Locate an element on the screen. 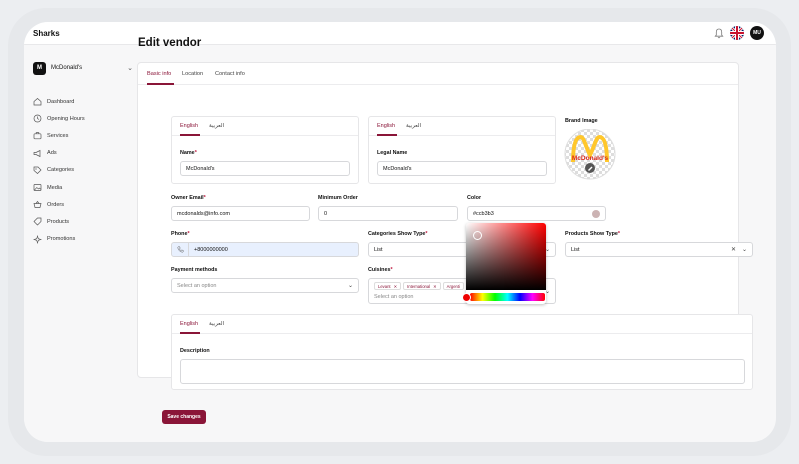 The height and width of the screenshot is (464, 799). products-show-type-value: List is located at coordinates (575, 249).